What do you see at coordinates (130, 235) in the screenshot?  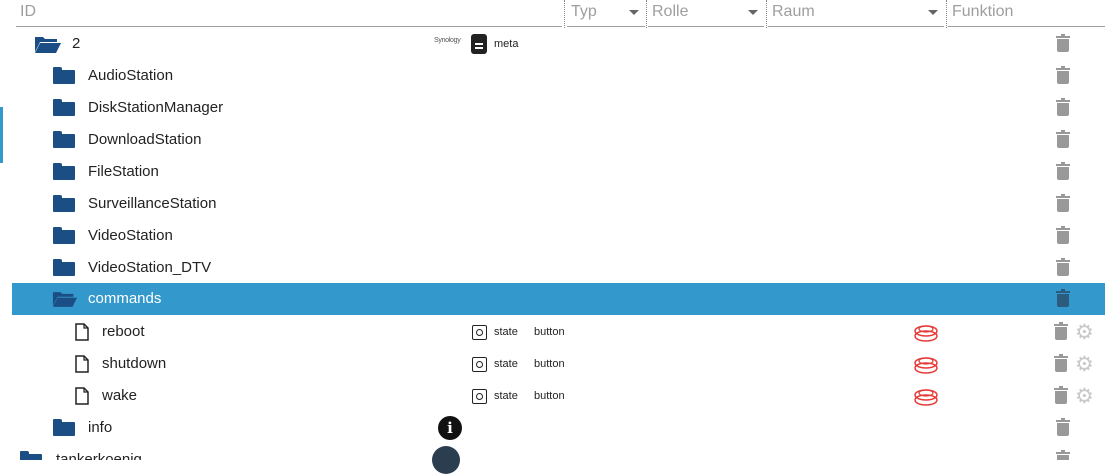 I see `tree-label: VideoStation` at bounding box center [130, 235].